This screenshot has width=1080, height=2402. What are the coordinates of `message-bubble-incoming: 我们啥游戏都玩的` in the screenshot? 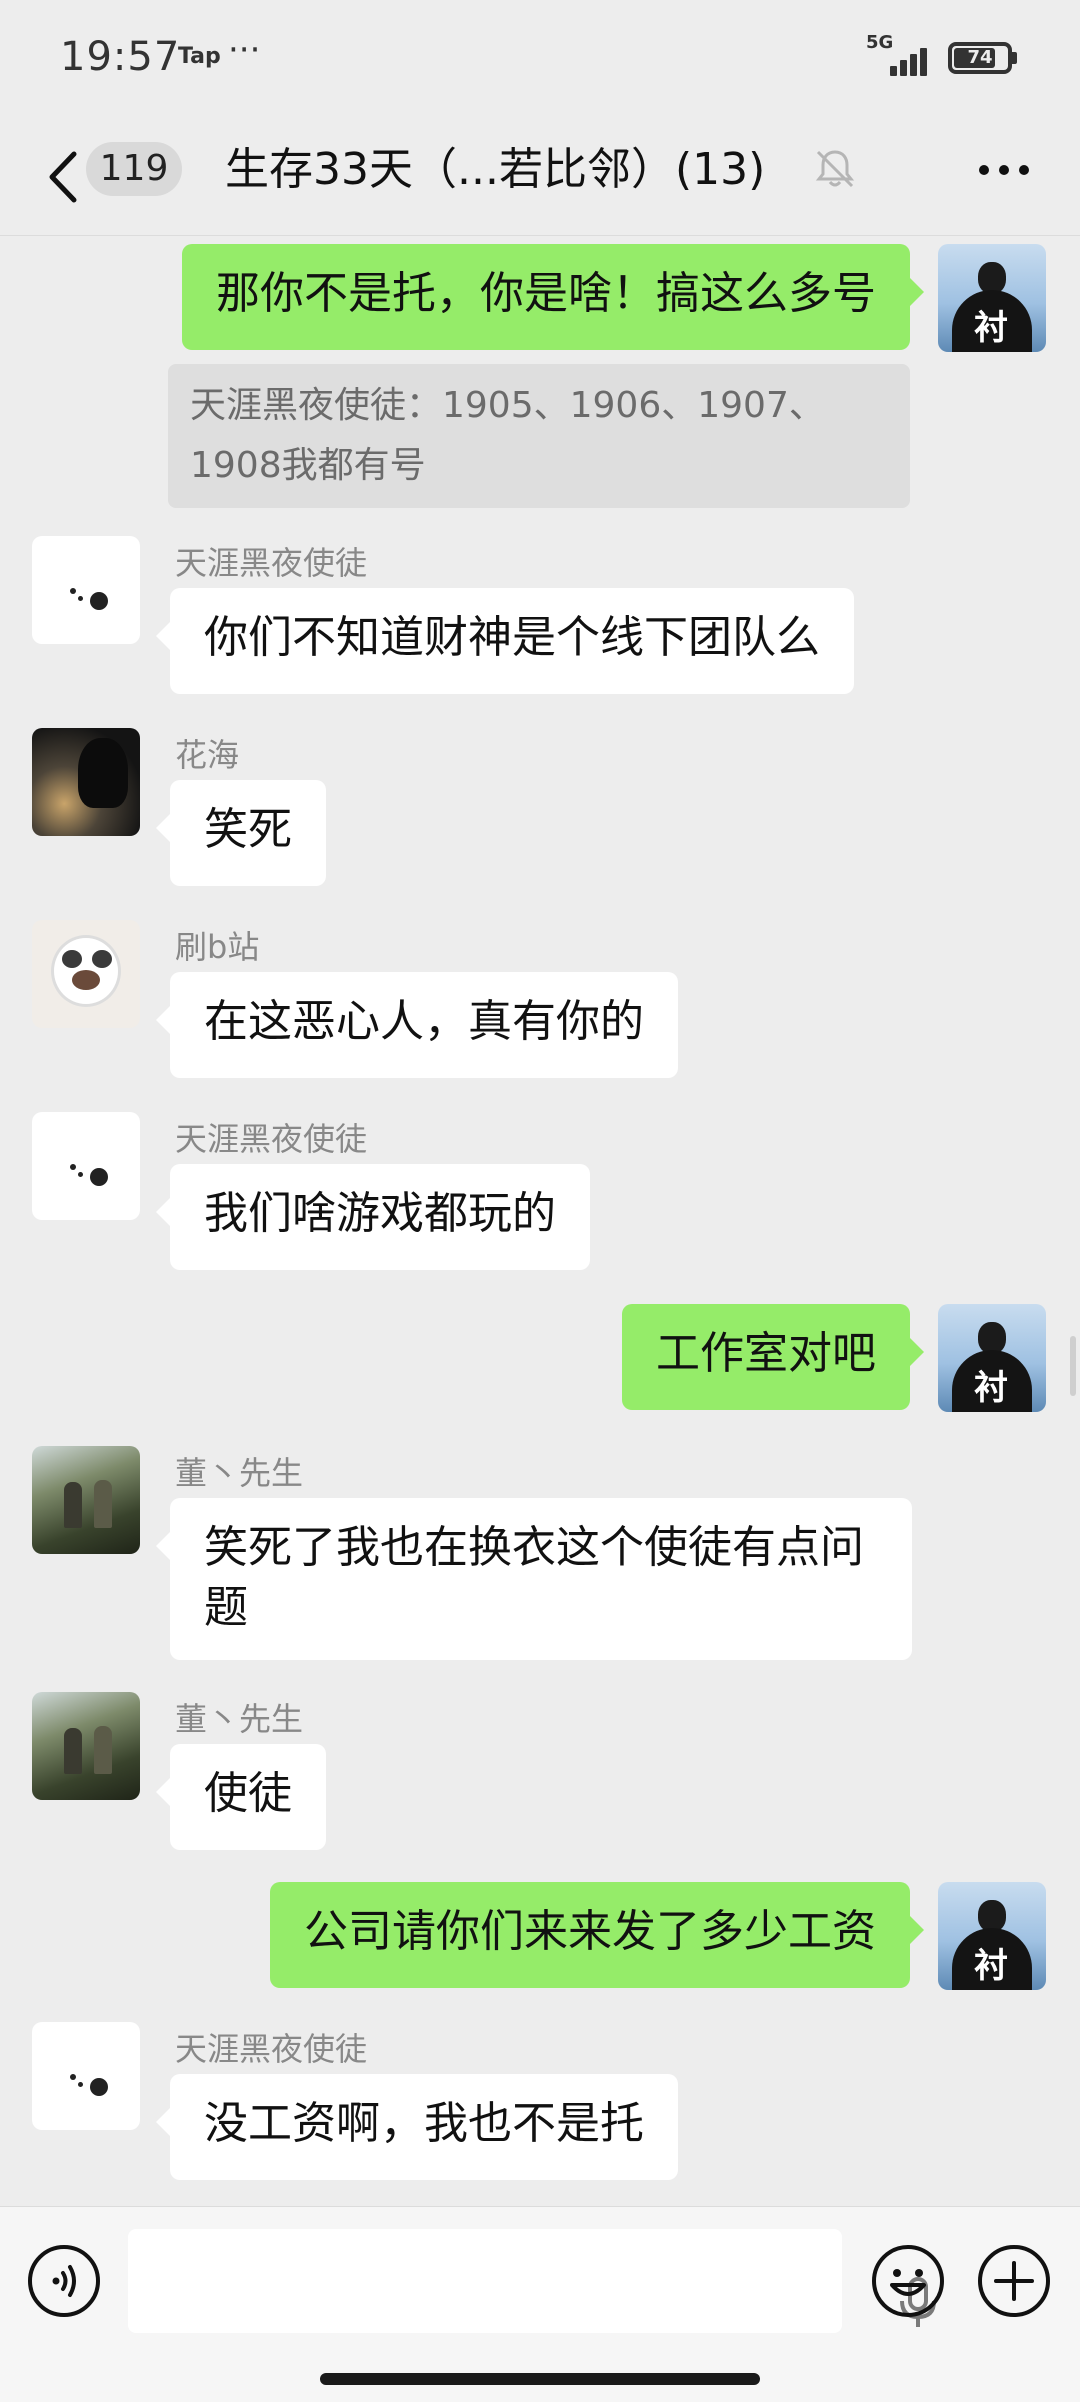 It's located at (373, 1217).